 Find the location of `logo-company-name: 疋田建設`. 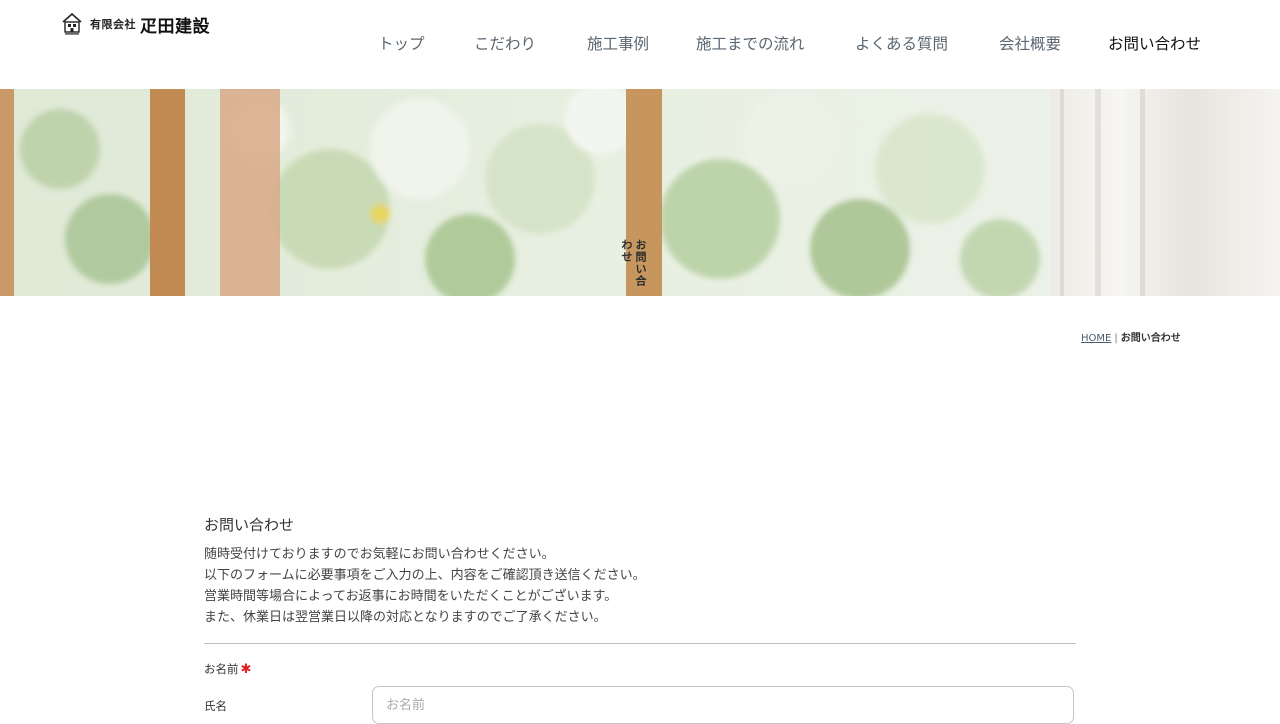

logo-company-name: 疋田建設 is located at coordinates (175, 26).